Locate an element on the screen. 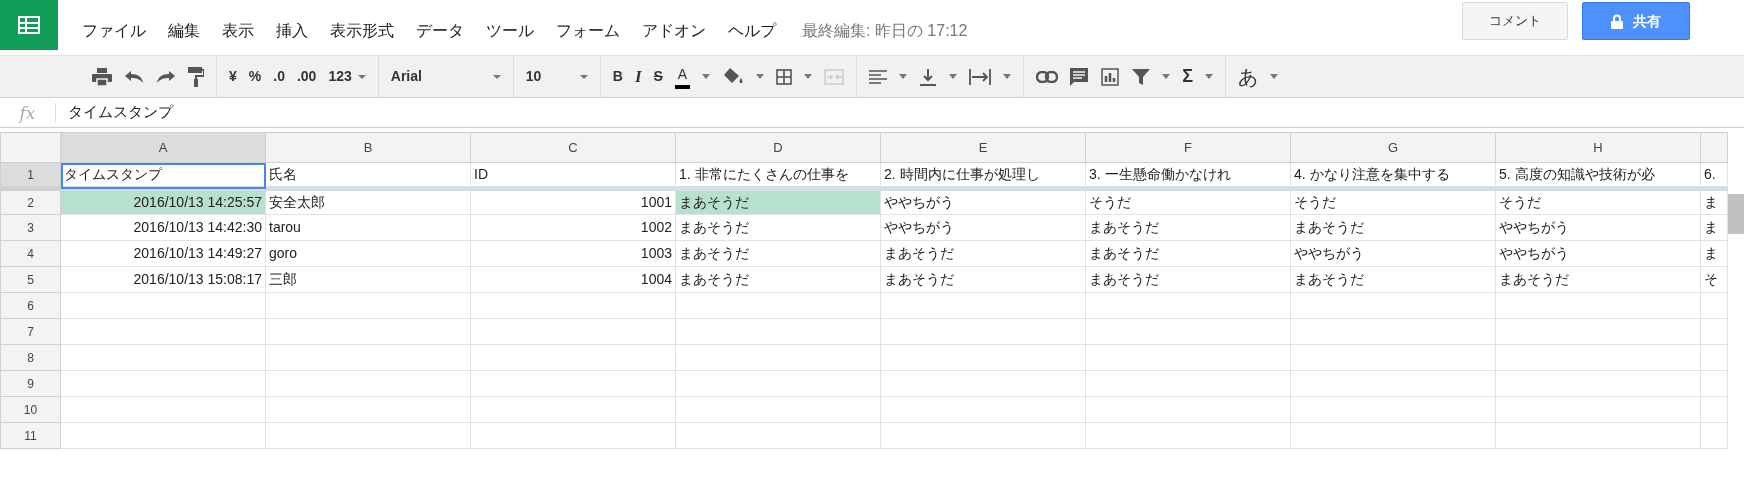  link-icon is located at coordinates (1047, 76).